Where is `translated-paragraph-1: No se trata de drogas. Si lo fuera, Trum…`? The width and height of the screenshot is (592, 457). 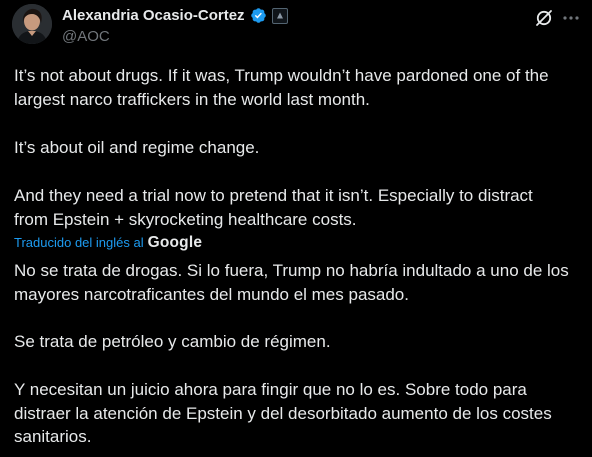 translated-paragraph-1: No se trata de drogas. Si lo fuera, Trum… is located at coordinates (298, 282).